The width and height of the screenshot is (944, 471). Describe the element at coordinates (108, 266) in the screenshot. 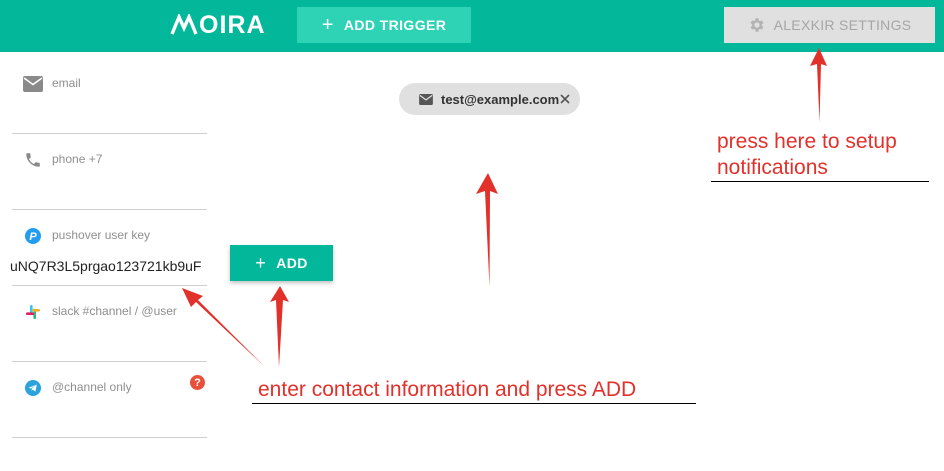

I see `pushover-input` at that location.